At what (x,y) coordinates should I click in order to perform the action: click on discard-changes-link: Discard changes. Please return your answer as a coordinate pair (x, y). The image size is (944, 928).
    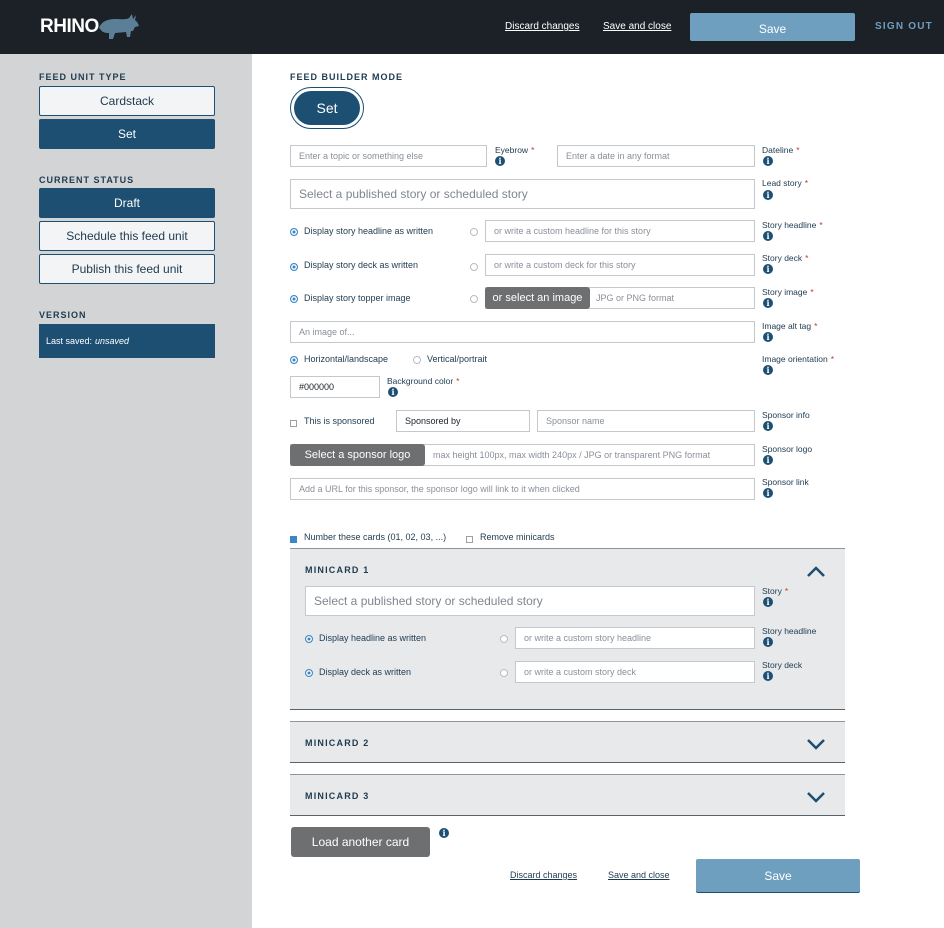
    Looking at the image, I should click on (542, 26).